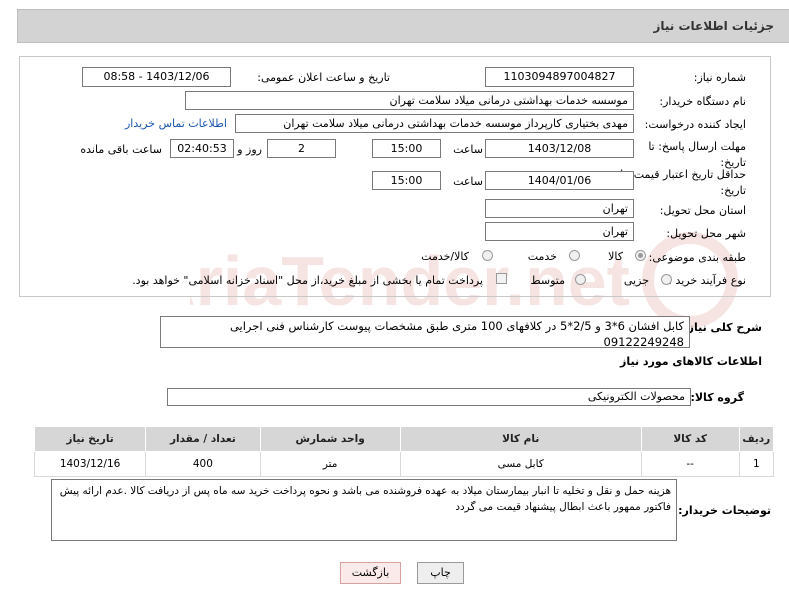 Image resolution: width=789 pixels, height=598 pixels. Describe the element at coordinates (574, 255) in the screenshot. I see `category-radio-service` at that location.